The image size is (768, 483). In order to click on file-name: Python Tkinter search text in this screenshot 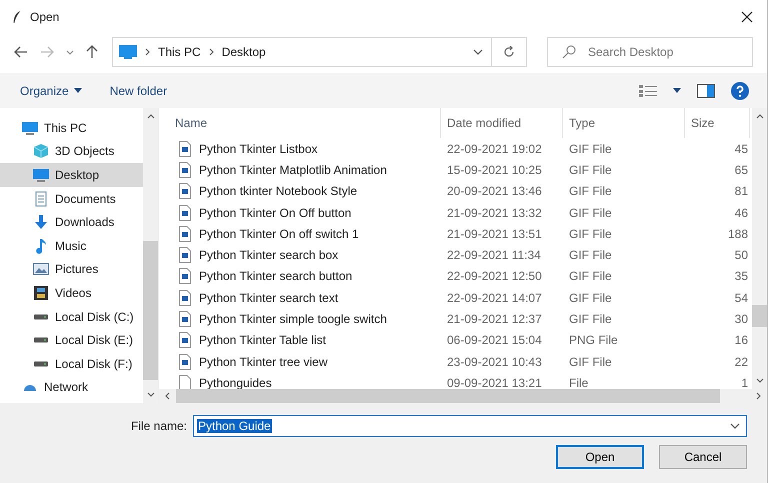, I will do `click(268, 297)`.